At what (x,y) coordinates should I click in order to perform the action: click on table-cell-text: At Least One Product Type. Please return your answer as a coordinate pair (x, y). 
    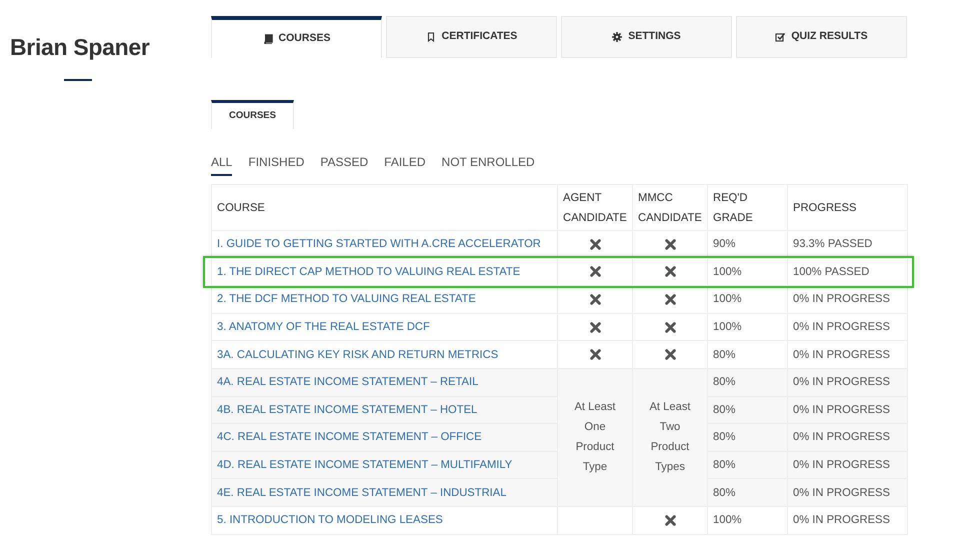
    Looking at the image, I should click on (595, 438).